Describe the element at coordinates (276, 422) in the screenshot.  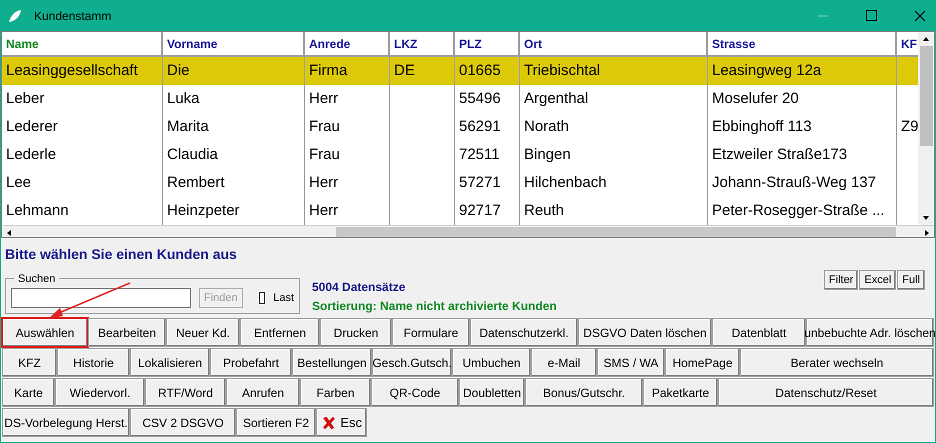
I see `action-button: Sortieren F2` at that location.